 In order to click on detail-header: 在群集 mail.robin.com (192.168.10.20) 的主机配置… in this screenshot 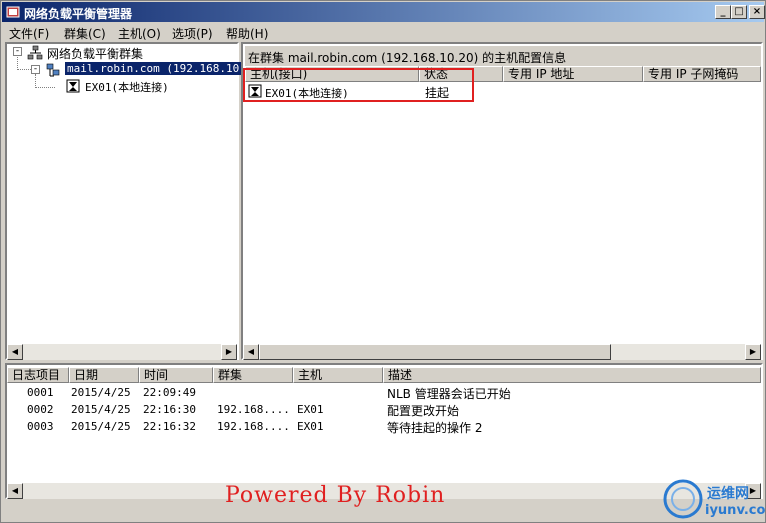, I will do `click(503, 56)`.